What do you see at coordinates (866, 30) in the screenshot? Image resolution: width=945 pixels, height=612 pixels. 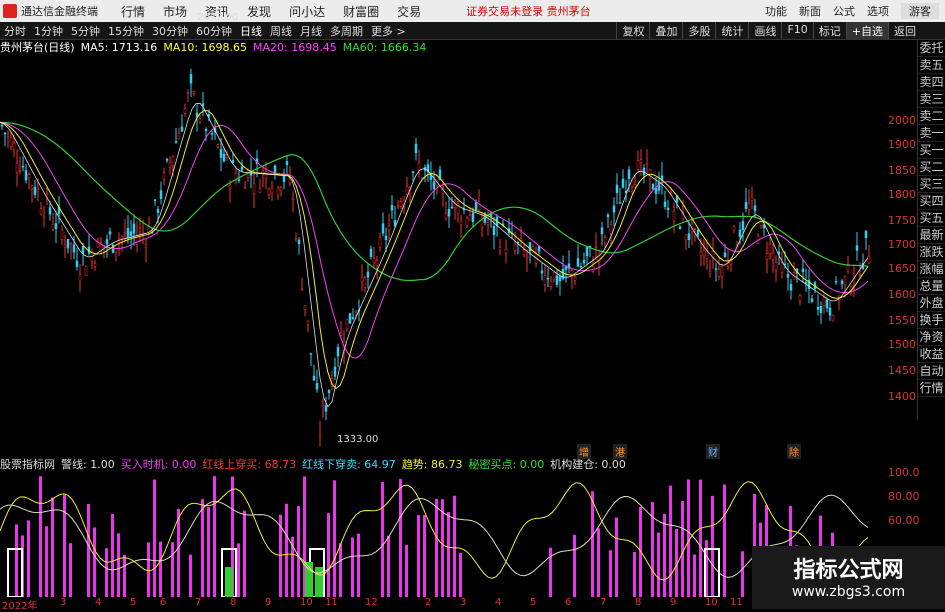 I see `add-watchlist-button: +自选` at bounding box center [866, 30].